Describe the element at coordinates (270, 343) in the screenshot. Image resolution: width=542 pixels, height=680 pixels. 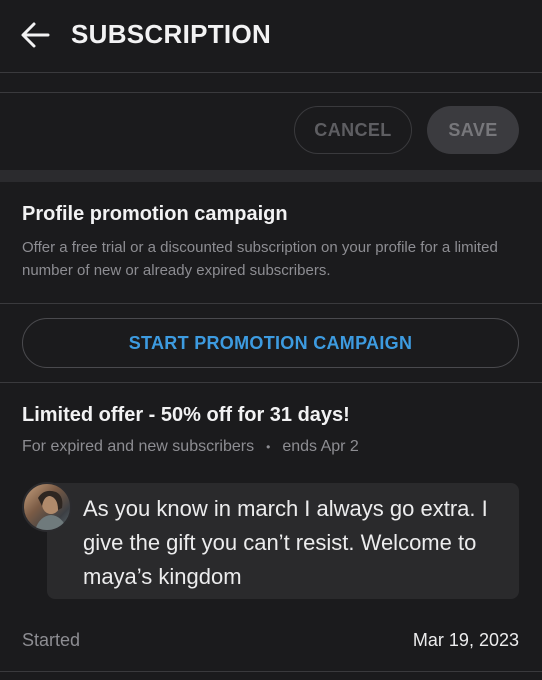
I see `start-promotion-button: START PROMOTION CAMPAIGN` at that location.